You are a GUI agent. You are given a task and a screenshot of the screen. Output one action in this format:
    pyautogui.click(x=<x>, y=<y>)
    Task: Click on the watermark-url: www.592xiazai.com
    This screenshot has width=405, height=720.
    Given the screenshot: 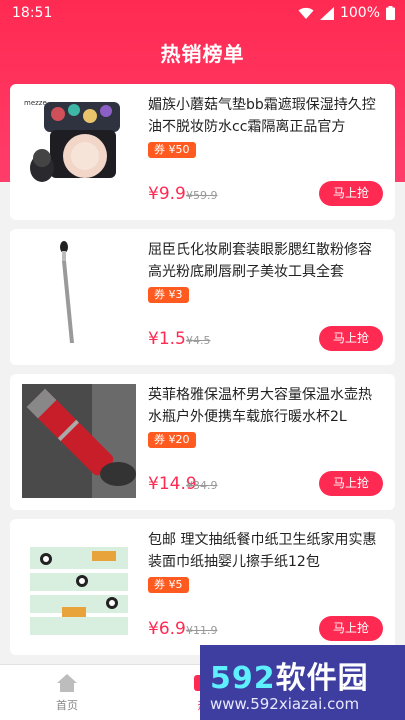 What is the action you would take?
    pyautogui.click(x=285, y=704)
    